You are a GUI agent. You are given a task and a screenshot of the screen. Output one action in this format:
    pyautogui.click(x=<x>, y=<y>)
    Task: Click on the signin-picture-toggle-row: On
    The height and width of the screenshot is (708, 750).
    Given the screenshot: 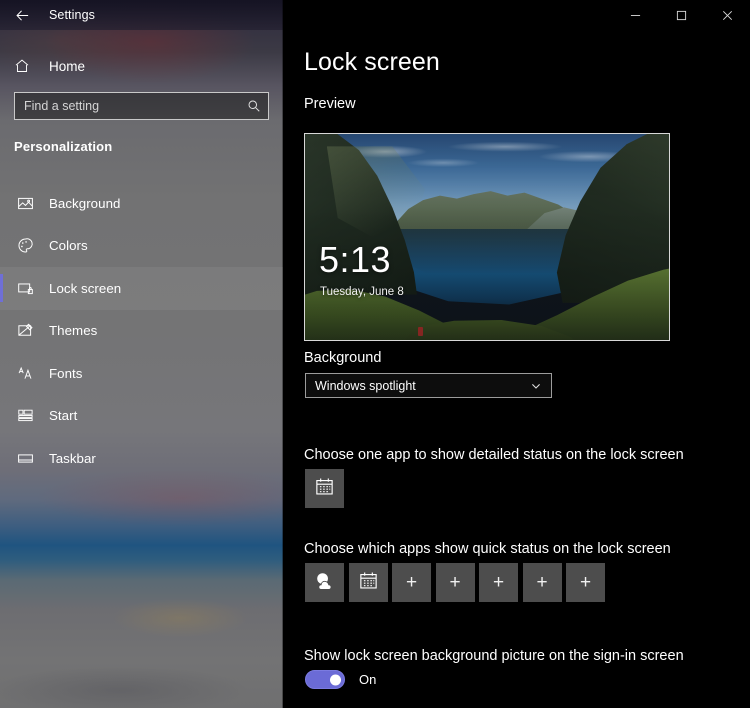 What is the action you would take?
    pyautogui.click(x=340, y=679)
    